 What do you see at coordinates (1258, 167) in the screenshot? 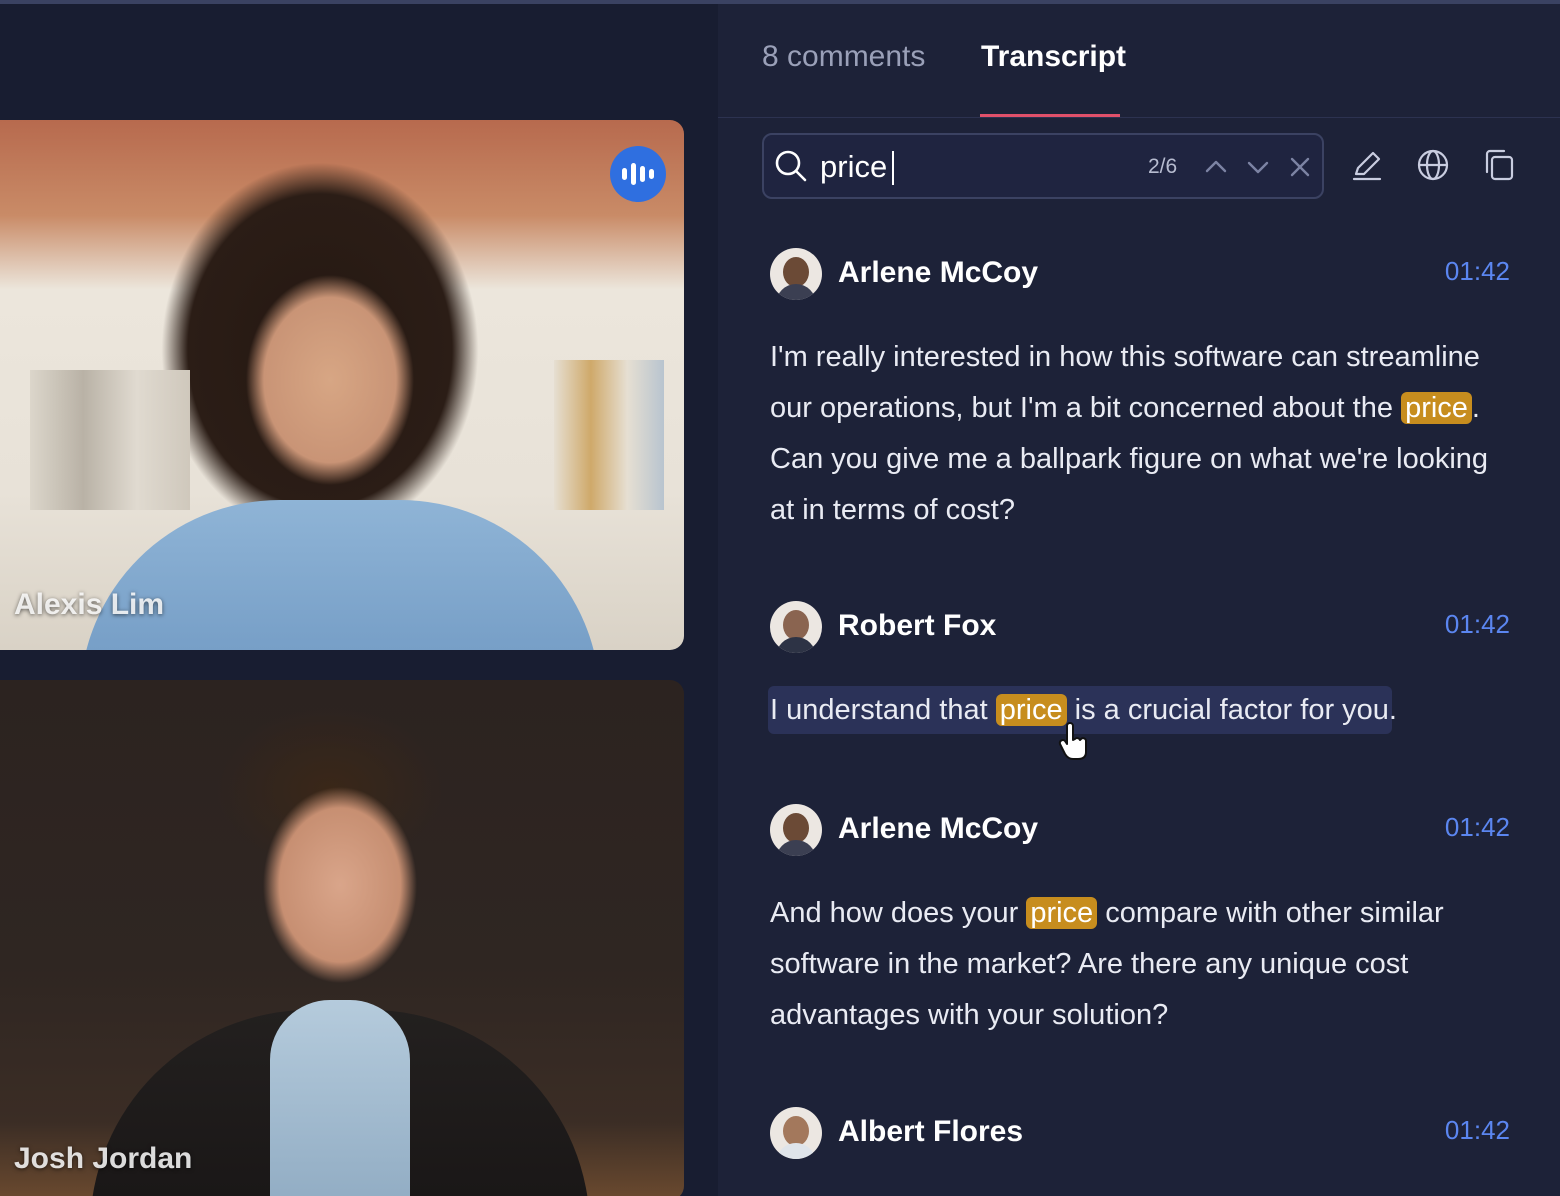
I see `chevron-down-icon` at bounding box center [1258, 167].